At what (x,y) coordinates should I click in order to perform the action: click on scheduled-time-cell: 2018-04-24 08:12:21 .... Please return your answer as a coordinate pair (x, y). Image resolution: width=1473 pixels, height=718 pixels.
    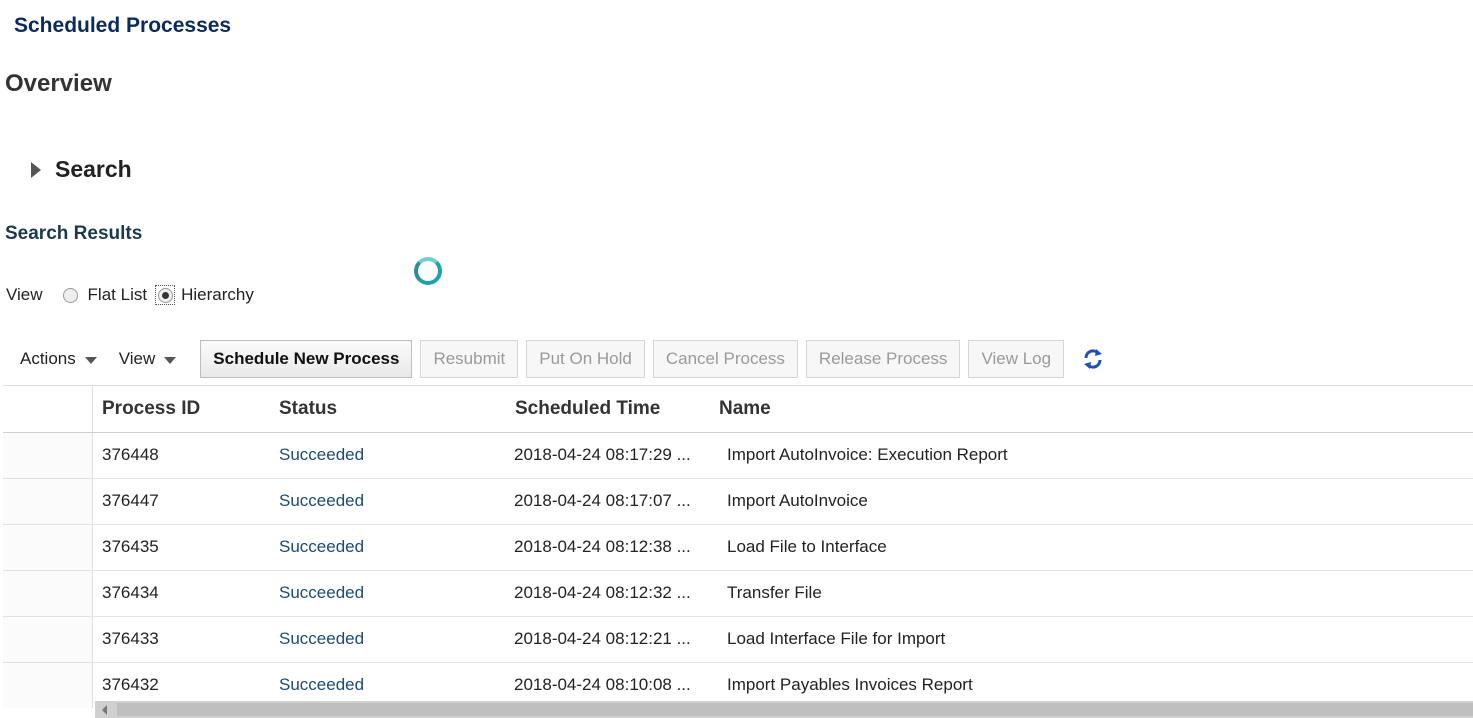
    Looking at the image, I should click on (602, 638).